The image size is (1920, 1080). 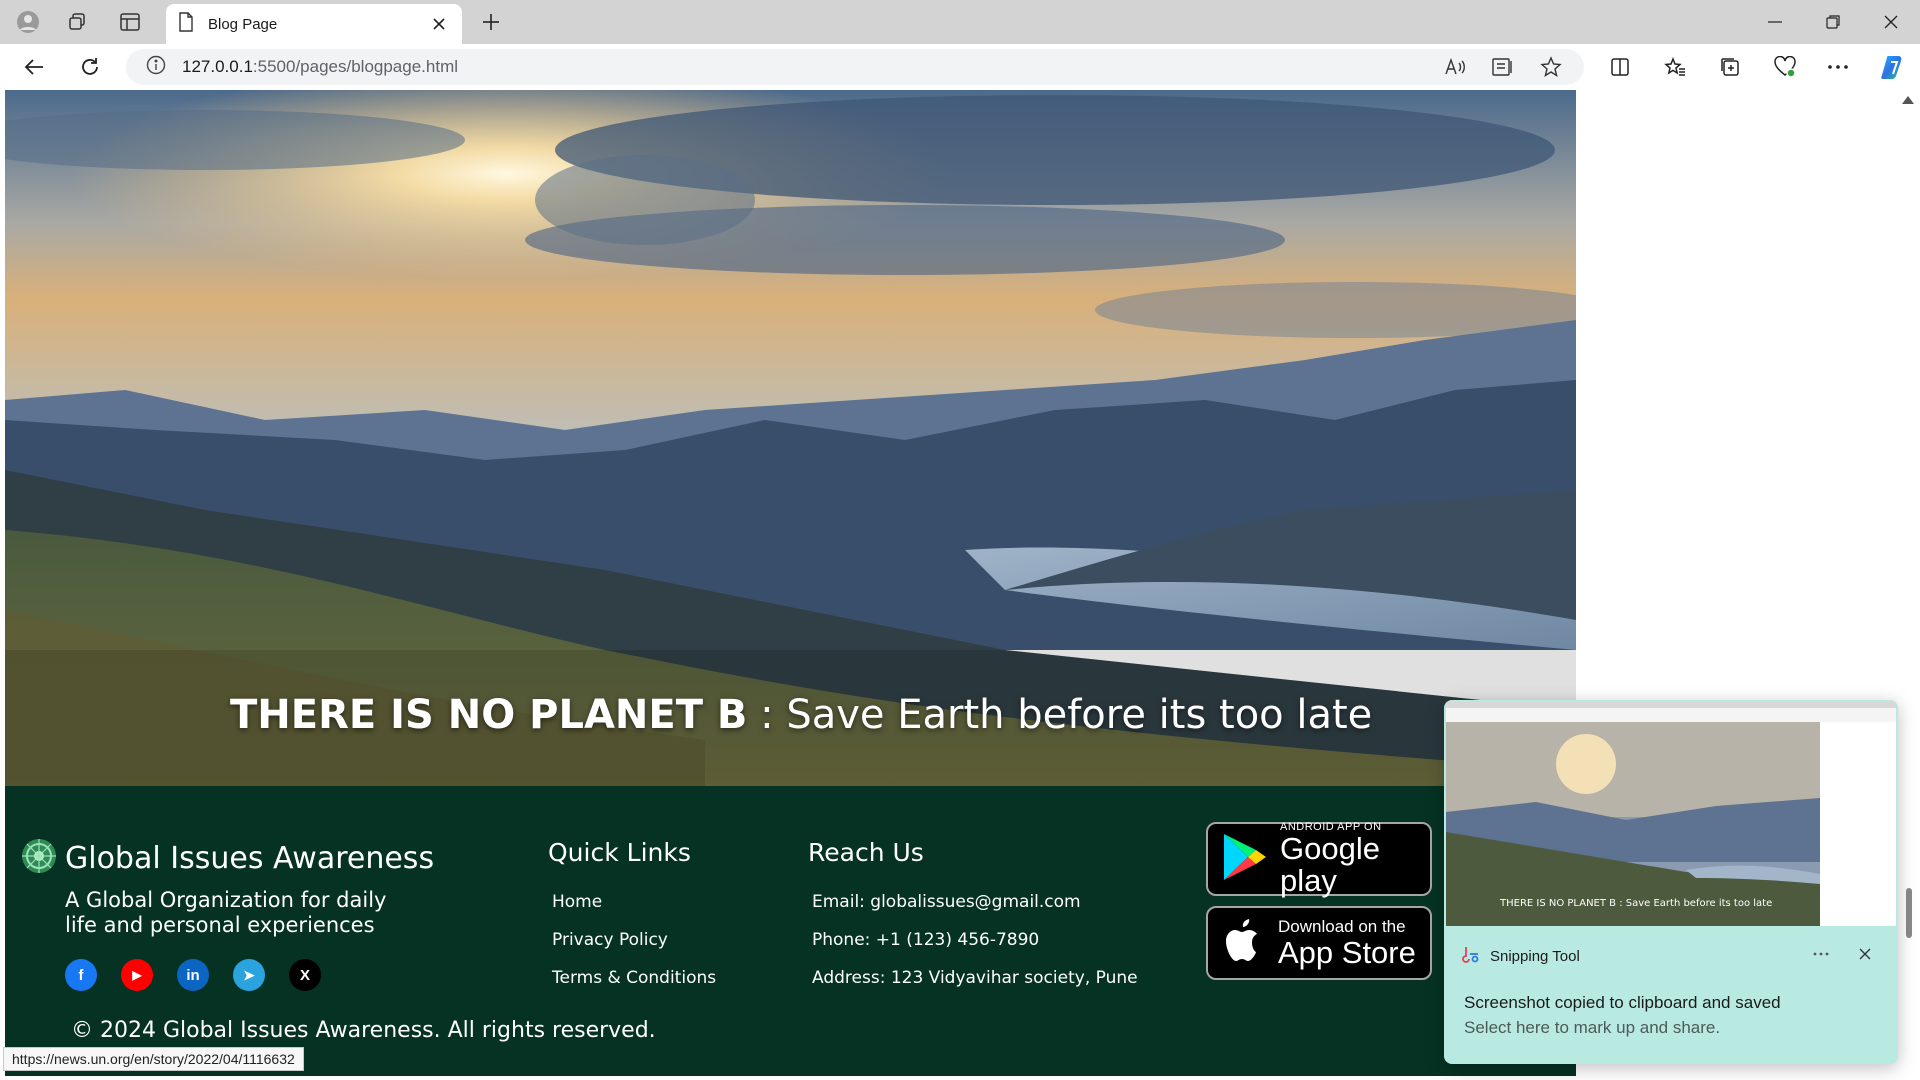 I want to click on thumbnail-image, so click(x=1671, y=814).